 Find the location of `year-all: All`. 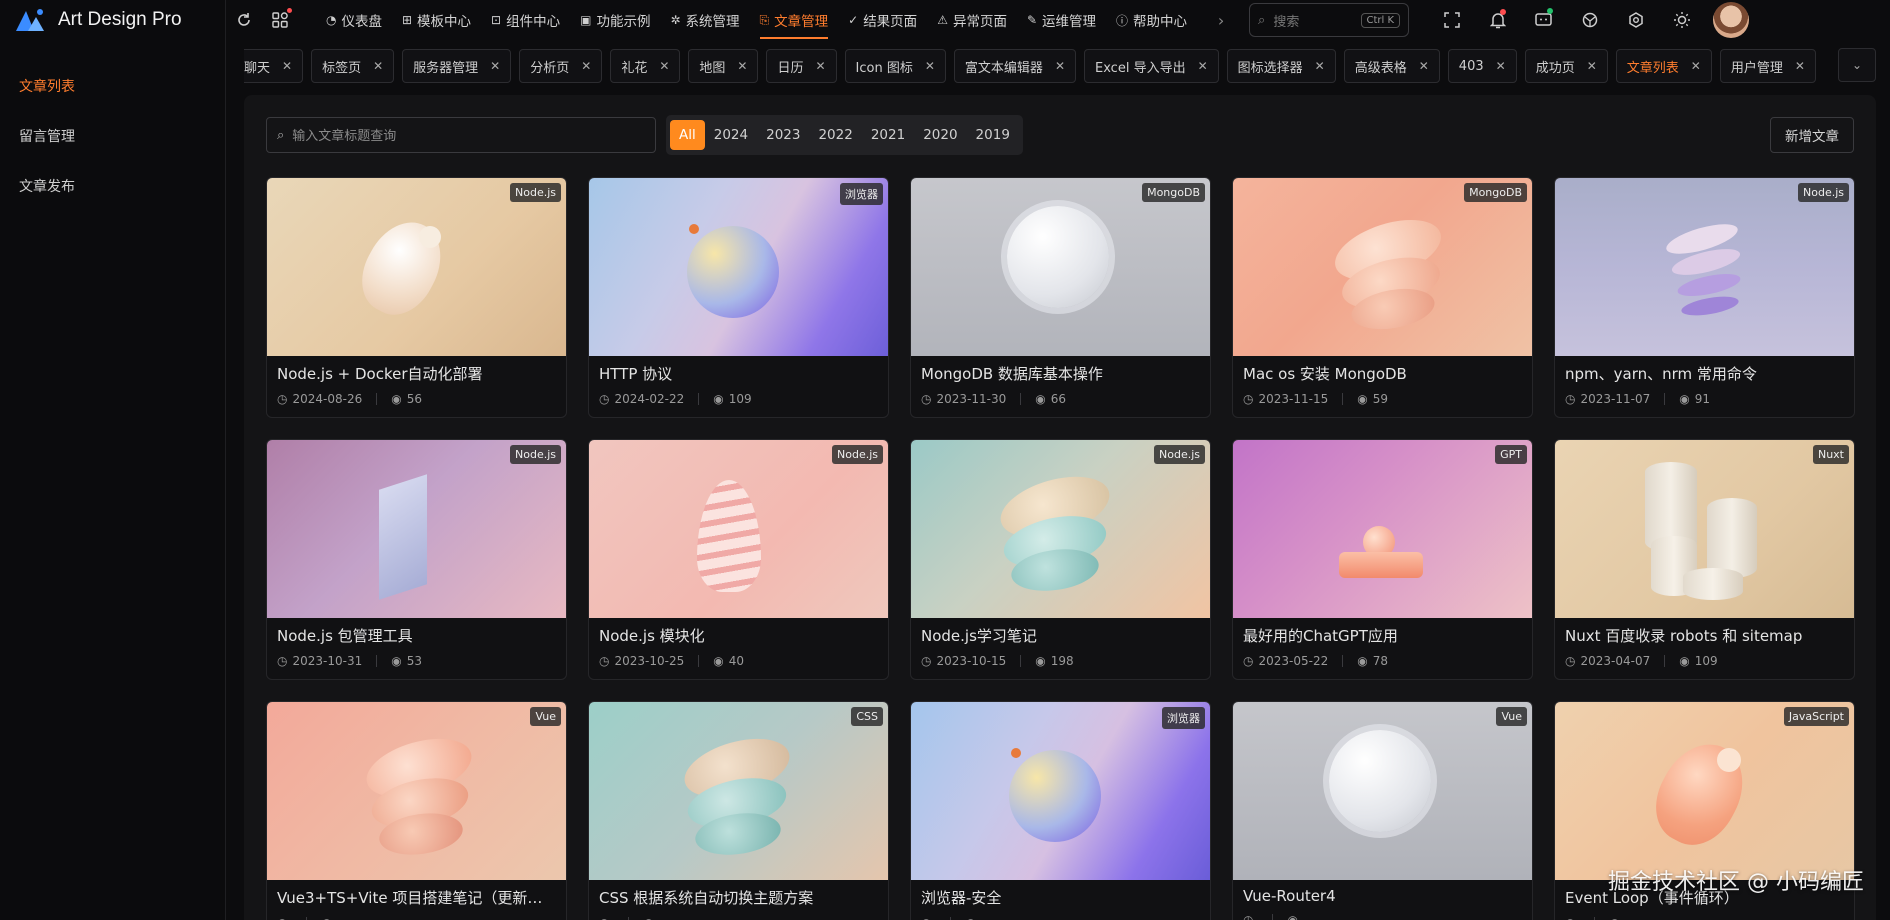

year-all: All is located at coordinates (687, 135).